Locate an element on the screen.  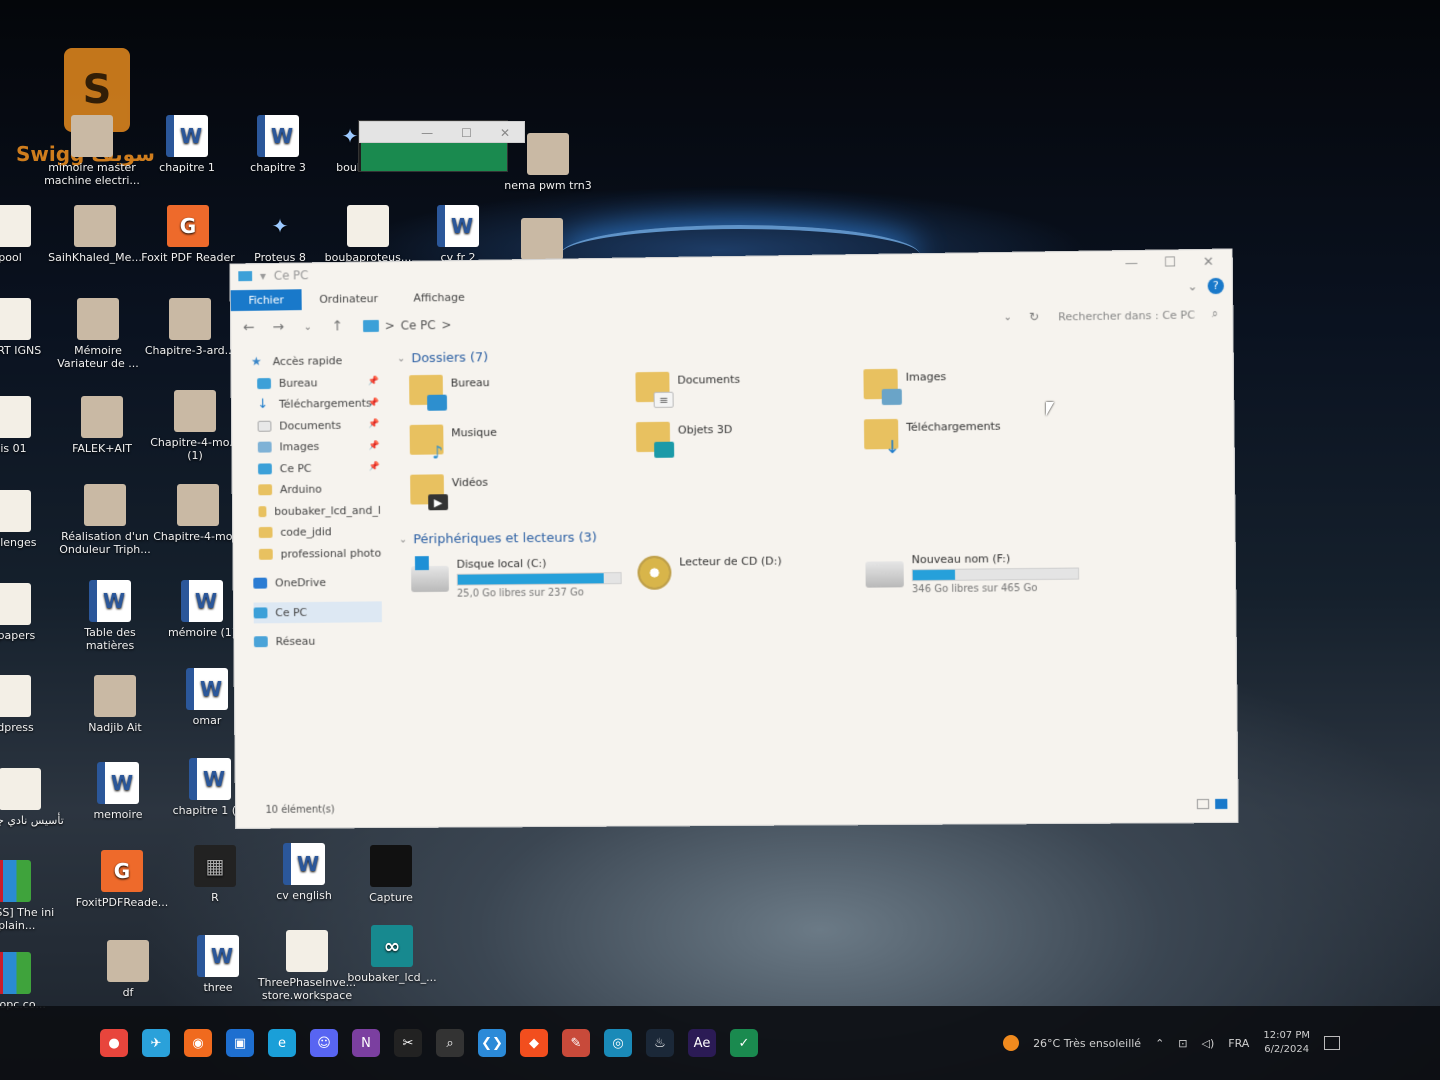
search-icon: ⌕ is located at coordinates (450, 1043).